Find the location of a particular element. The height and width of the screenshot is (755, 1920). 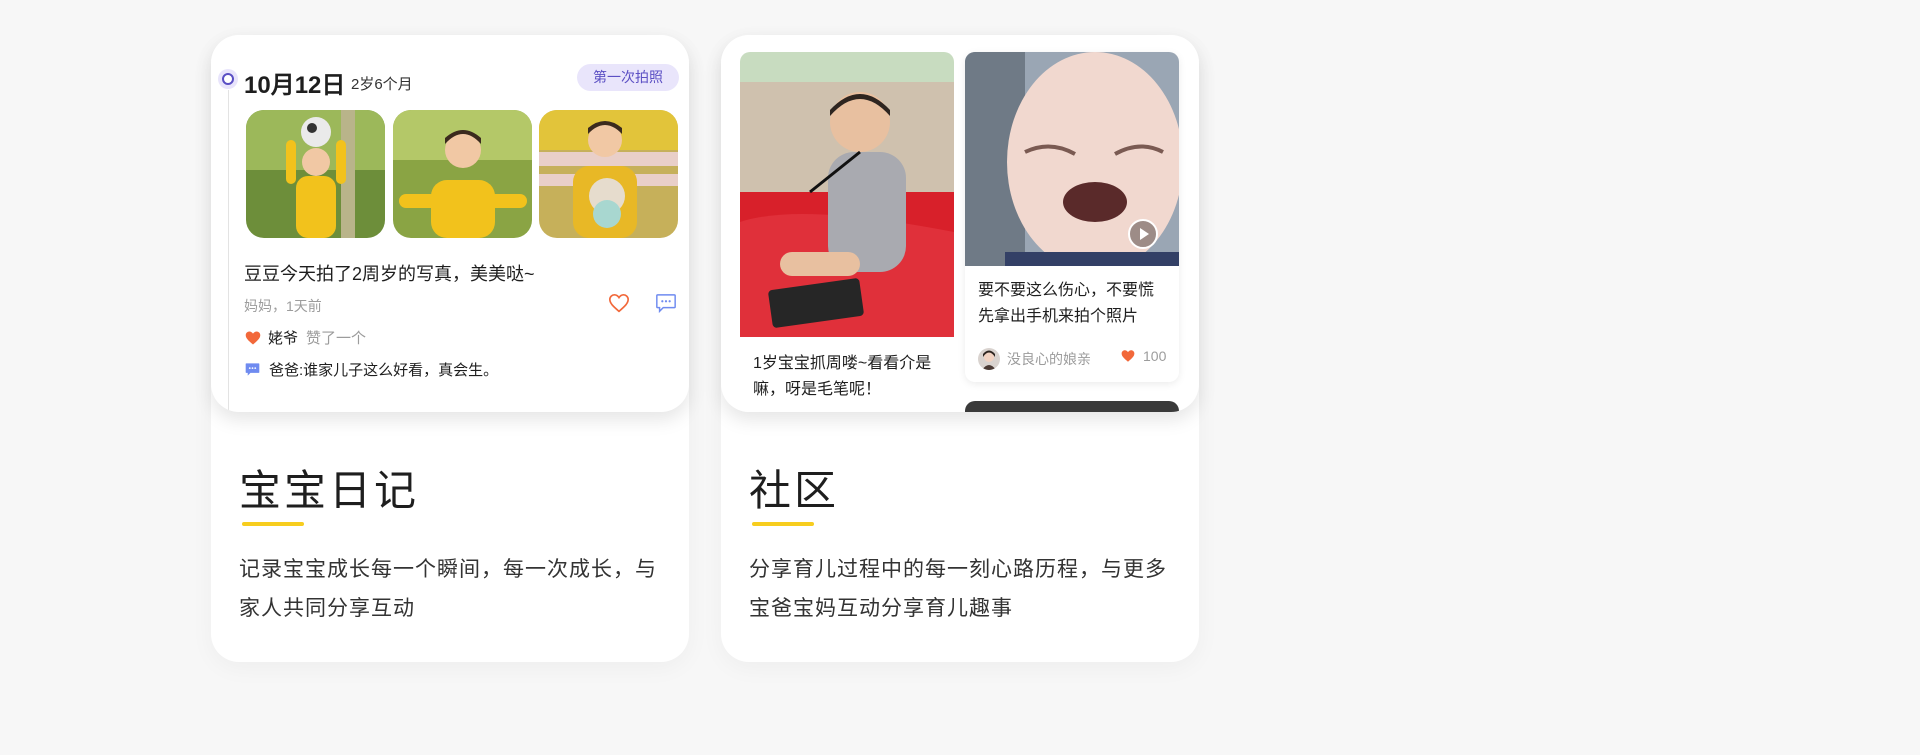

community-post: 要不要这么伤心，不要慌先拿出手机来拍个照片 没良心的娘亲 100 is located at coordinates (1072, 217).